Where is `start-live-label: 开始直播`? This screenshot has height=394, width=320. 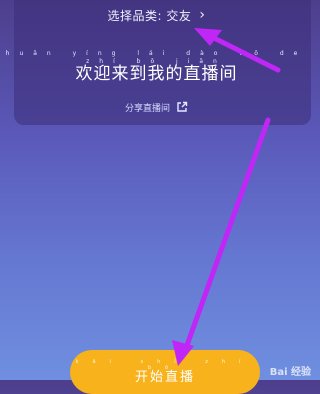
start-live-label: 开始直播 is located at coordinates (164, 377).